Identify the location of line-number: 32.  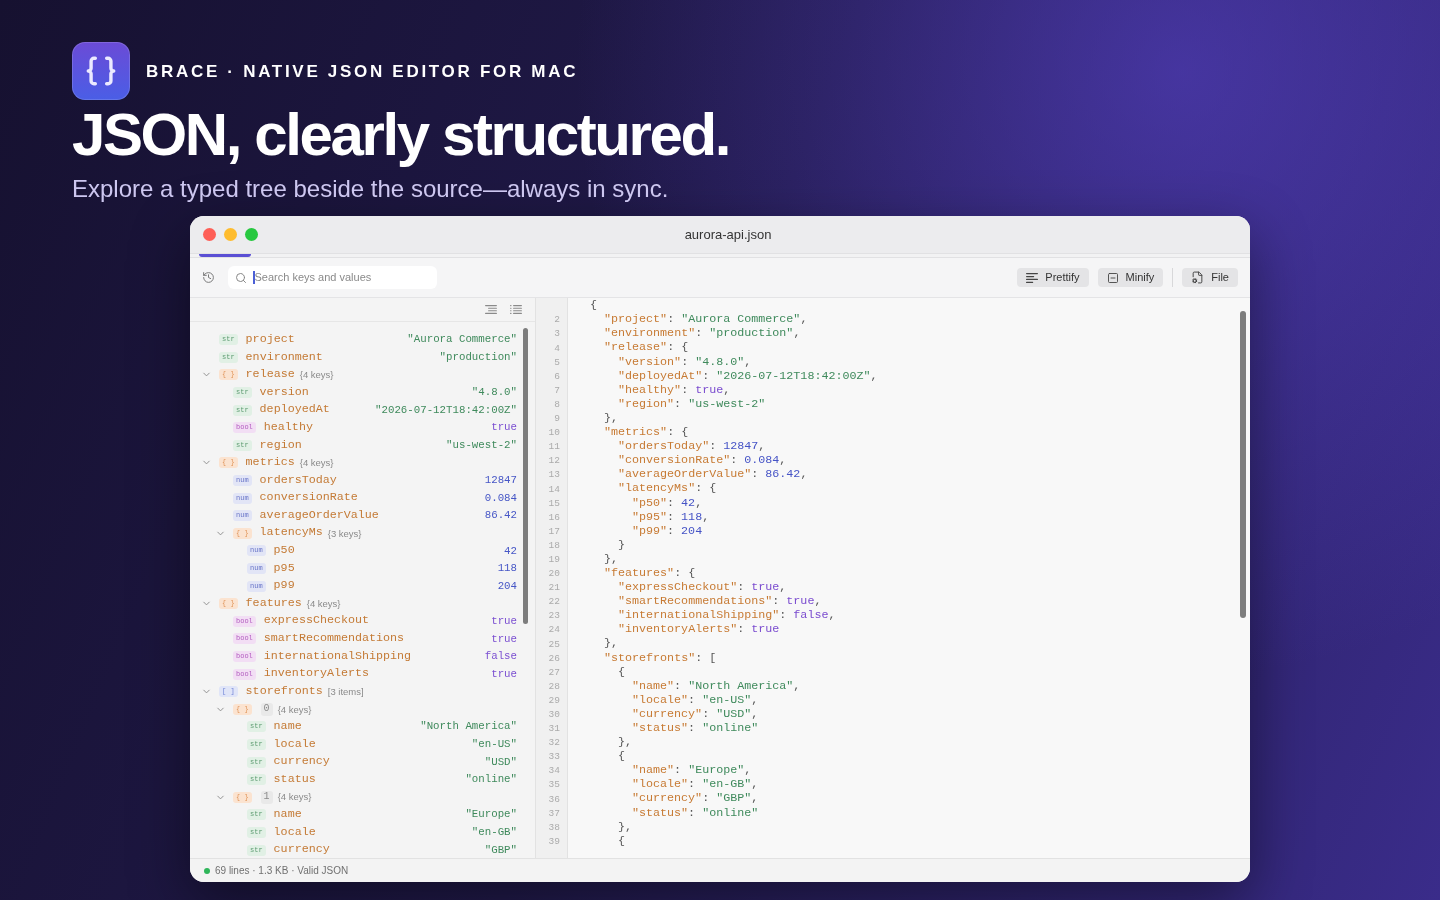
(554, 743).